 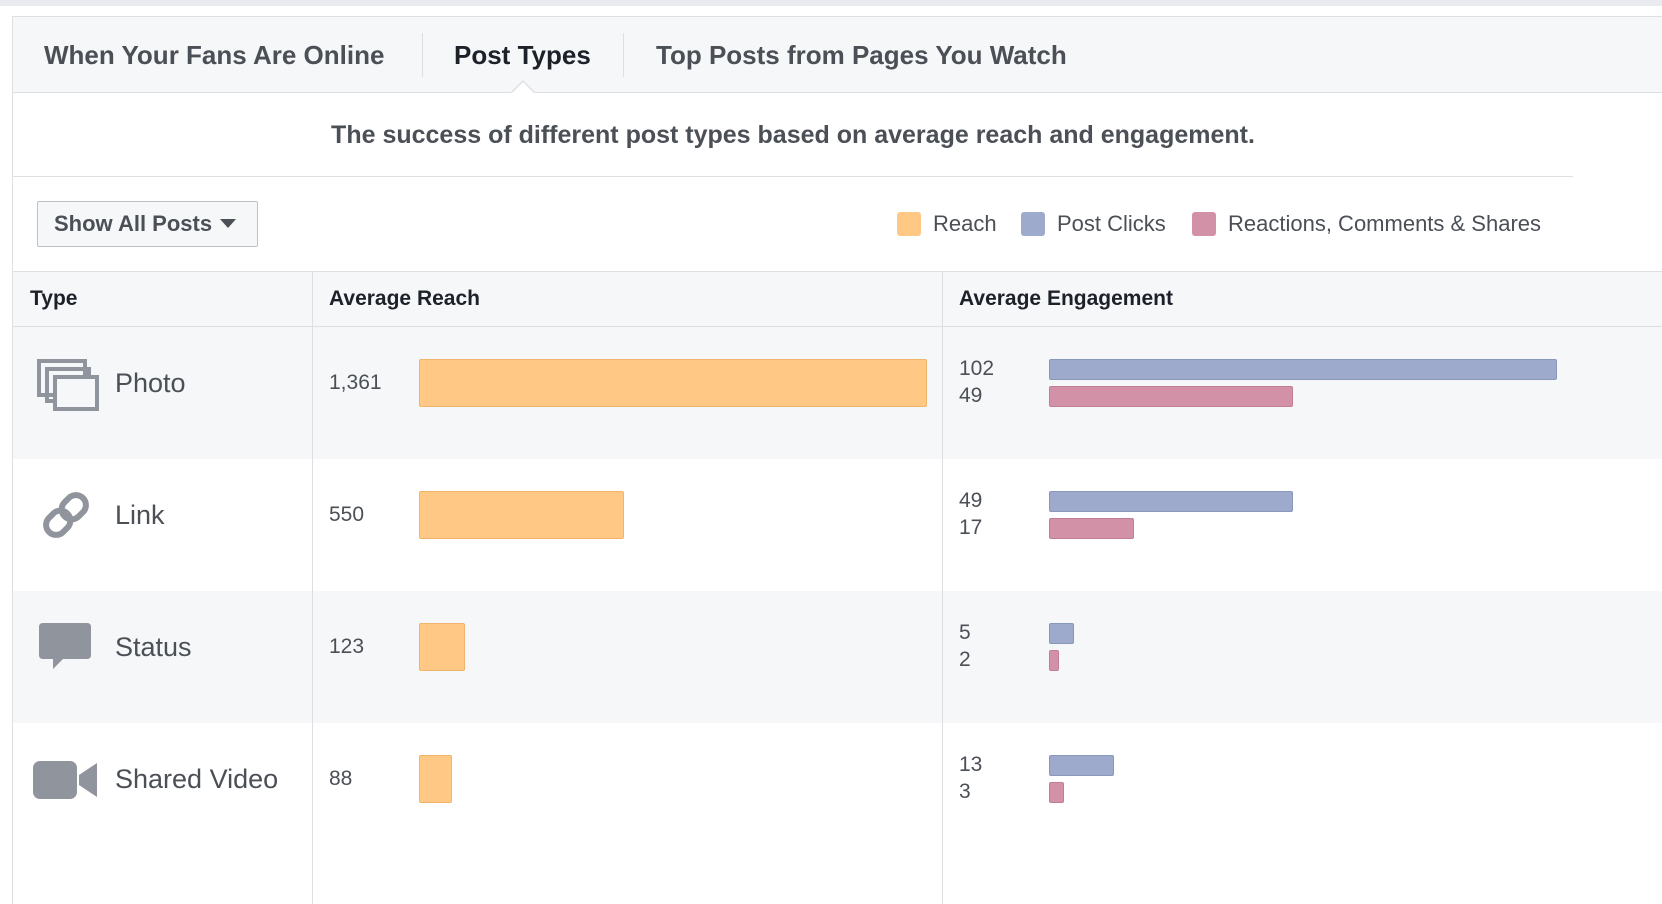 What do you see at coordinates (971, 527) in the screenshot?
I see `reactions-value: 17` at bounding box center [971, 527].